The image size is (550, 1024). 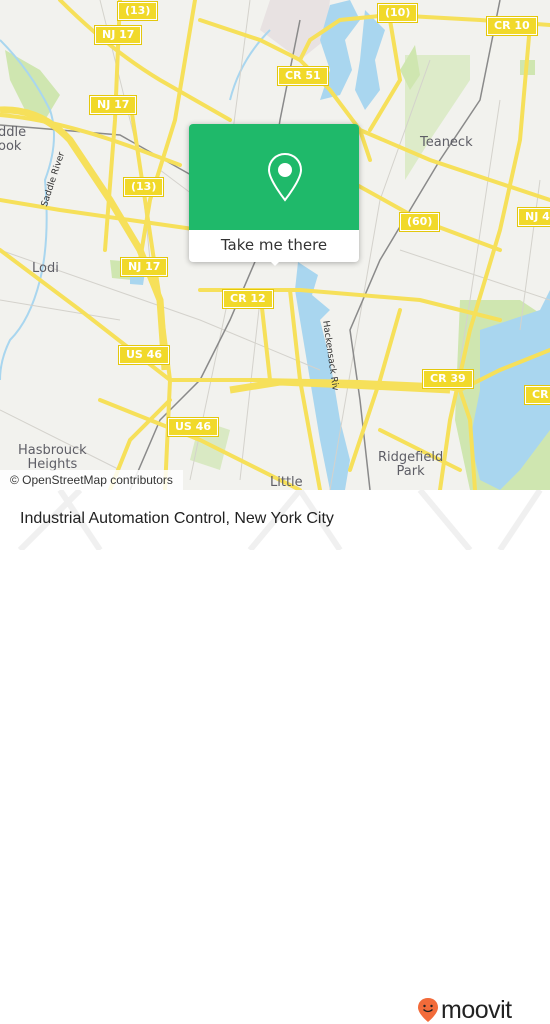 I want to click on map-pin-icon, so click(x=285, y=177).